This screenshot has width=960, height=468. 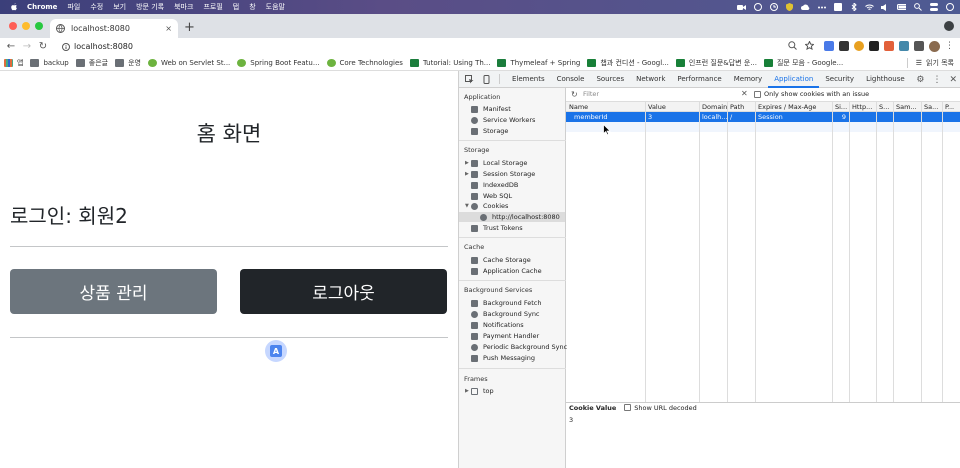 I want to click on globe-icon, so click(x=757, y=7).